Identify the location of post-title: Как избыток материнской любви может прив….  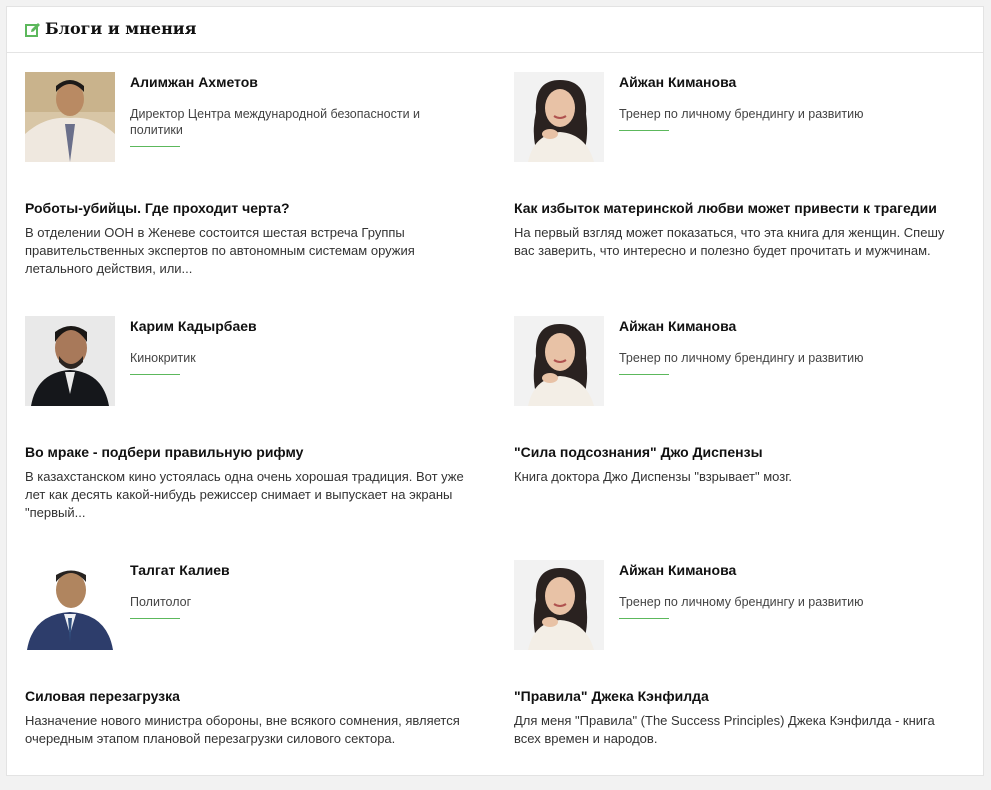
(749, 208).